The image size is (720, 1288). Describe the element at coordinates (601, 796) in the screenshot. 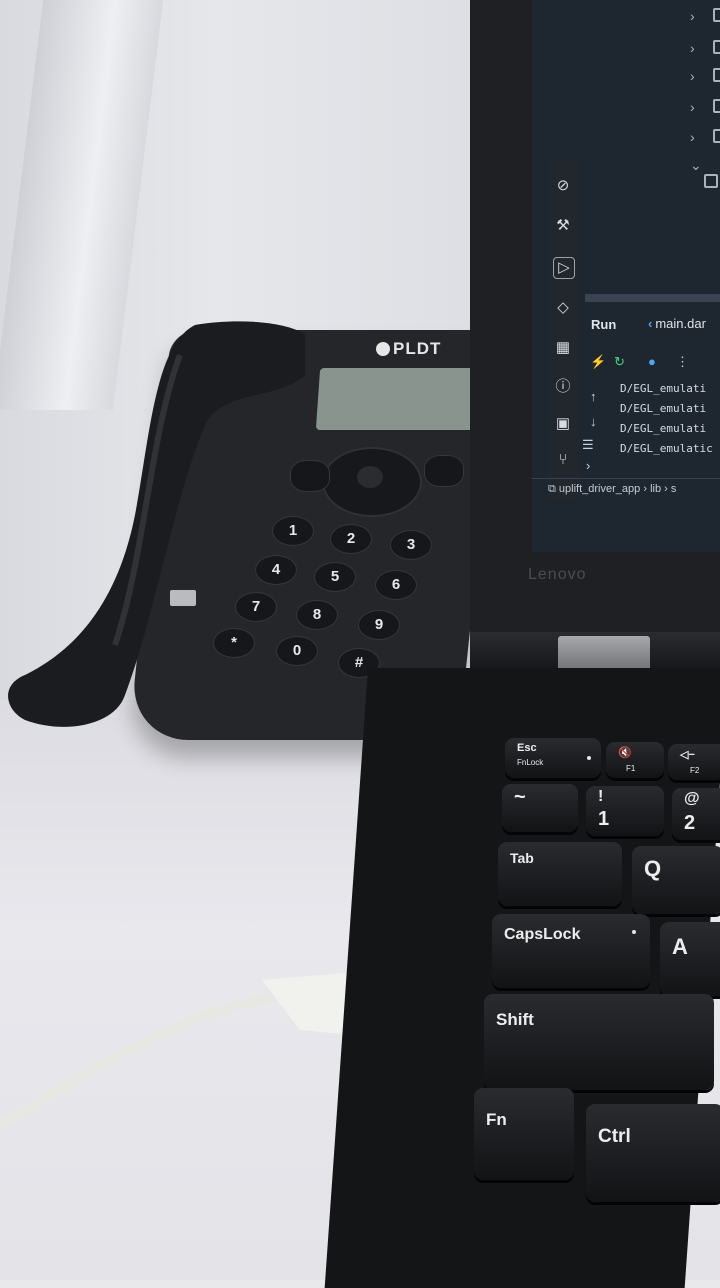

I see `key-1-shift-label: !` at that location.